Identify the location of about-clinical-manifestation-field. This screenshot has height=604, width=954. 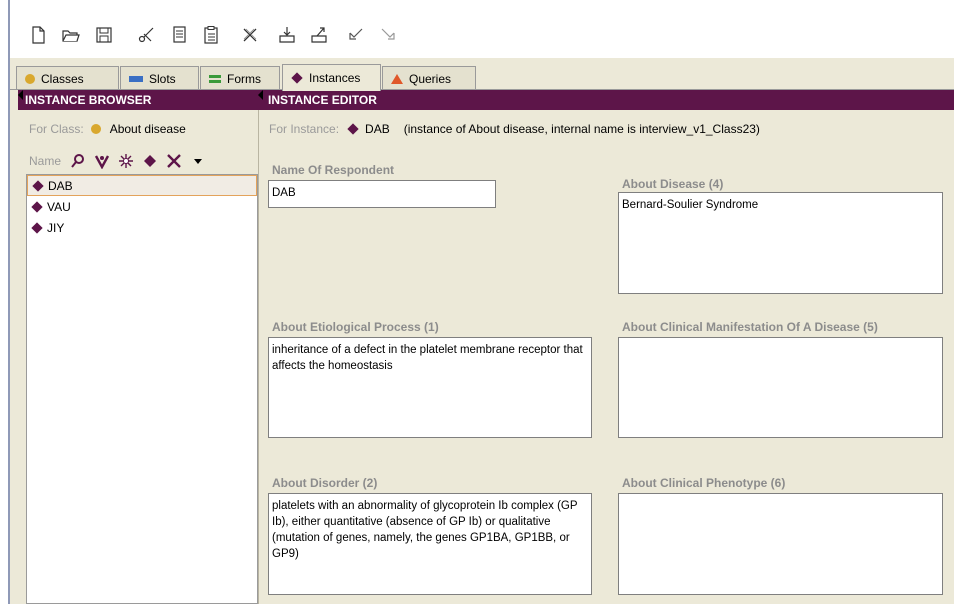
(780, 387).